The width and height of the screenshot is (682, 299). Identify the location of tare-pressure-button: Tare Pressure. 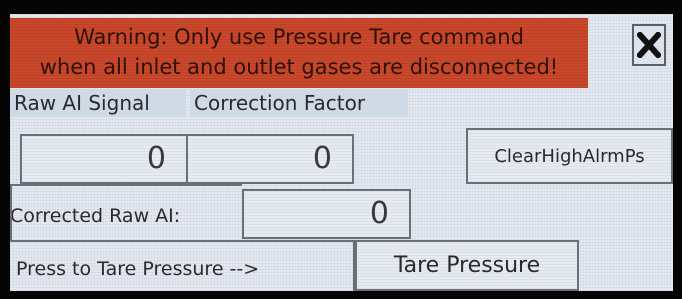
(467, 265).